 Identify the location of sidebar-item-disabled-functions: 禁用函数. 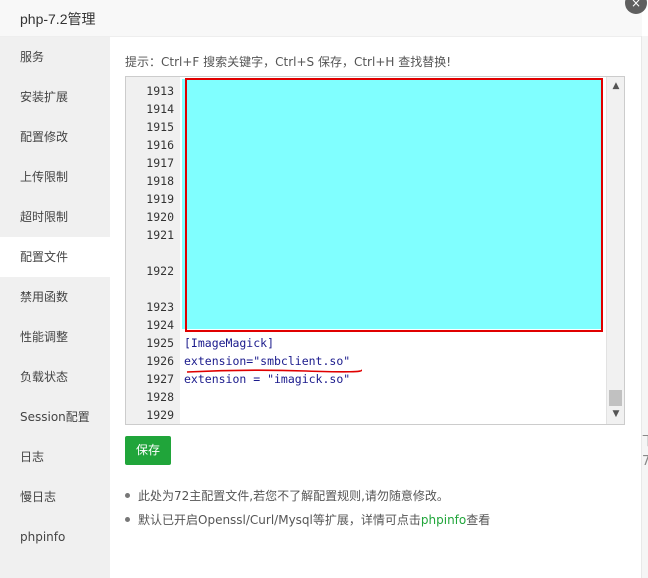
(55, 297).